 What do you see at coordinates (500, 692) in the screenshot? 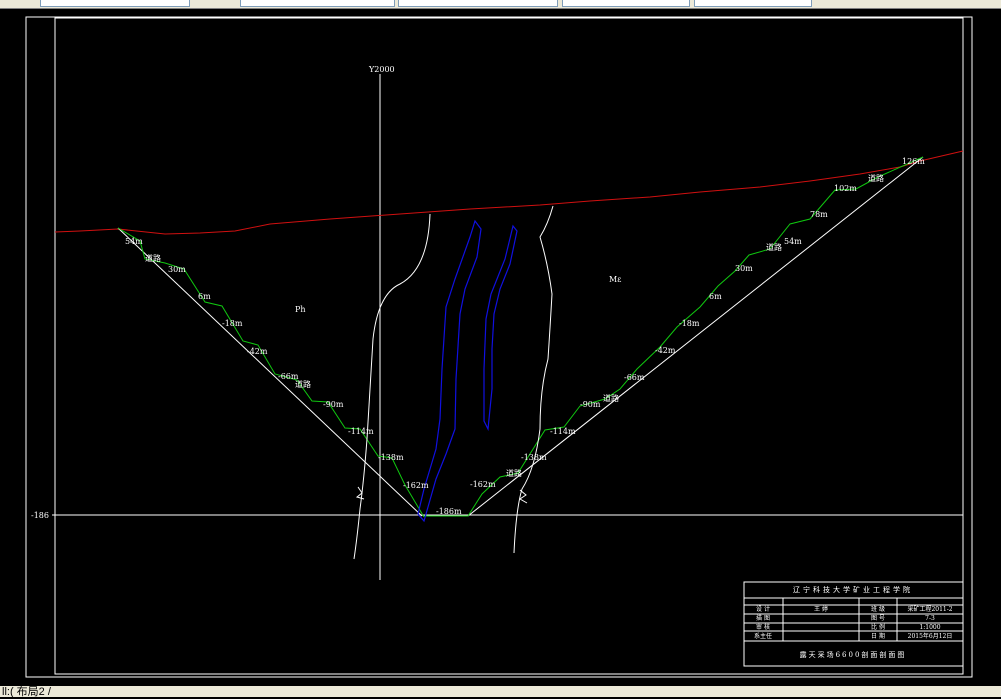
I see `status-bar: ll:( 布局2 /` at bounding box center [500, 692].